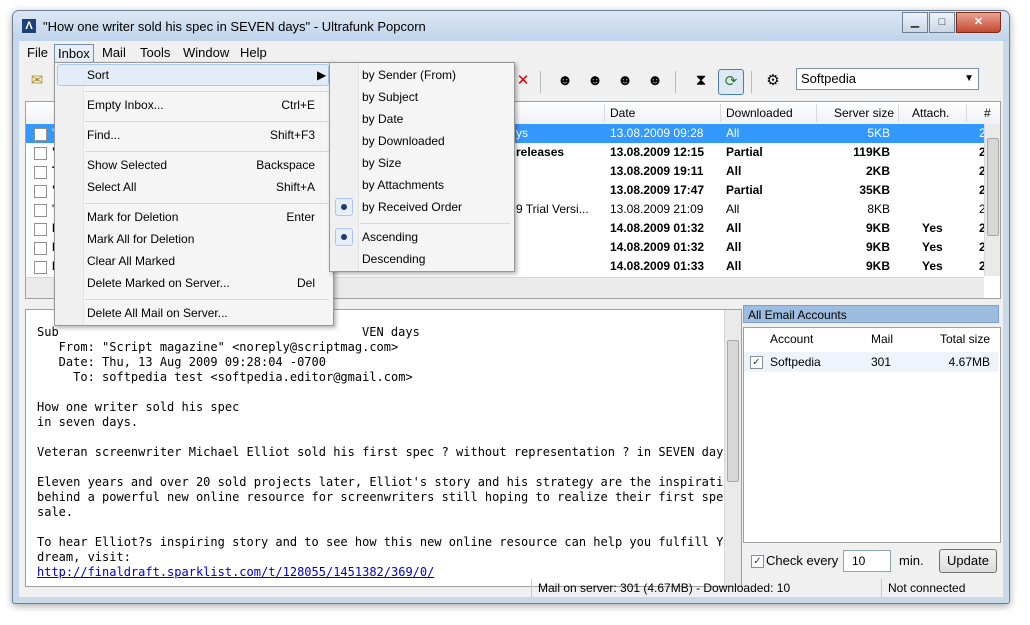 This screenshot has height=625, width=1030. What do you see at coordinates (74, 53) in the screenshot?
I see `menu-inbox: Inbox` at bounding box center [74, 53].